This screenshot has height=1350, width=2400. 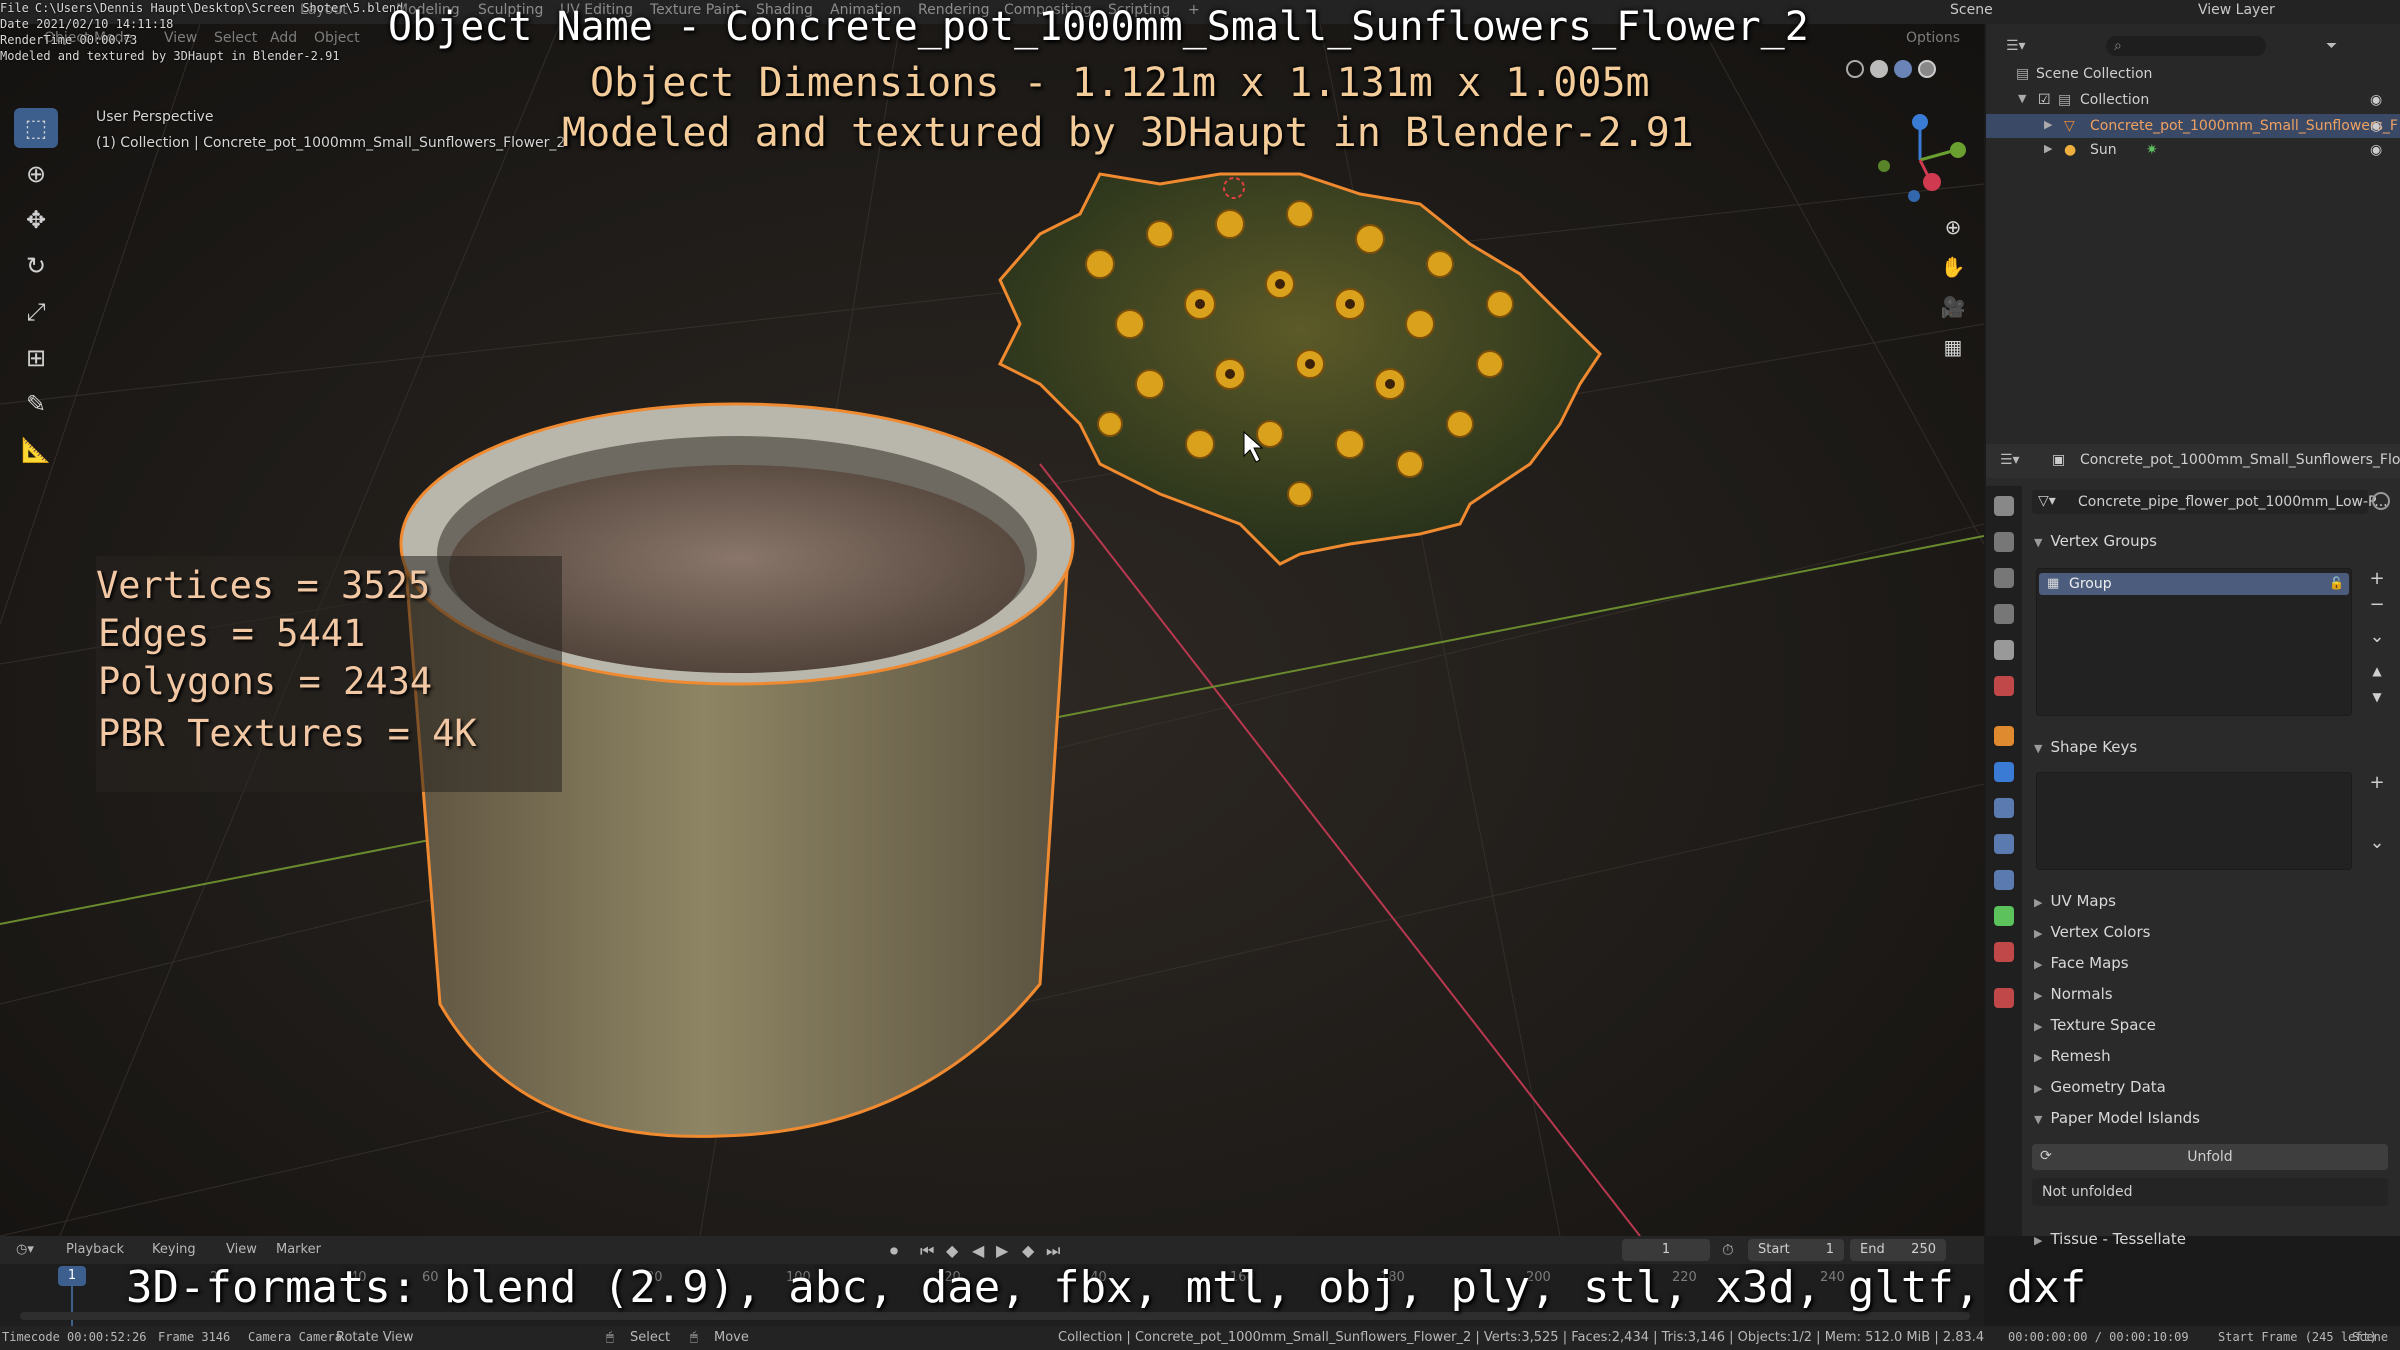 What do you see at coordinates (1053, 1251) in the screenshot?
I see `jump-end-icon: ⏭` at bounding box center [1053, 1251].